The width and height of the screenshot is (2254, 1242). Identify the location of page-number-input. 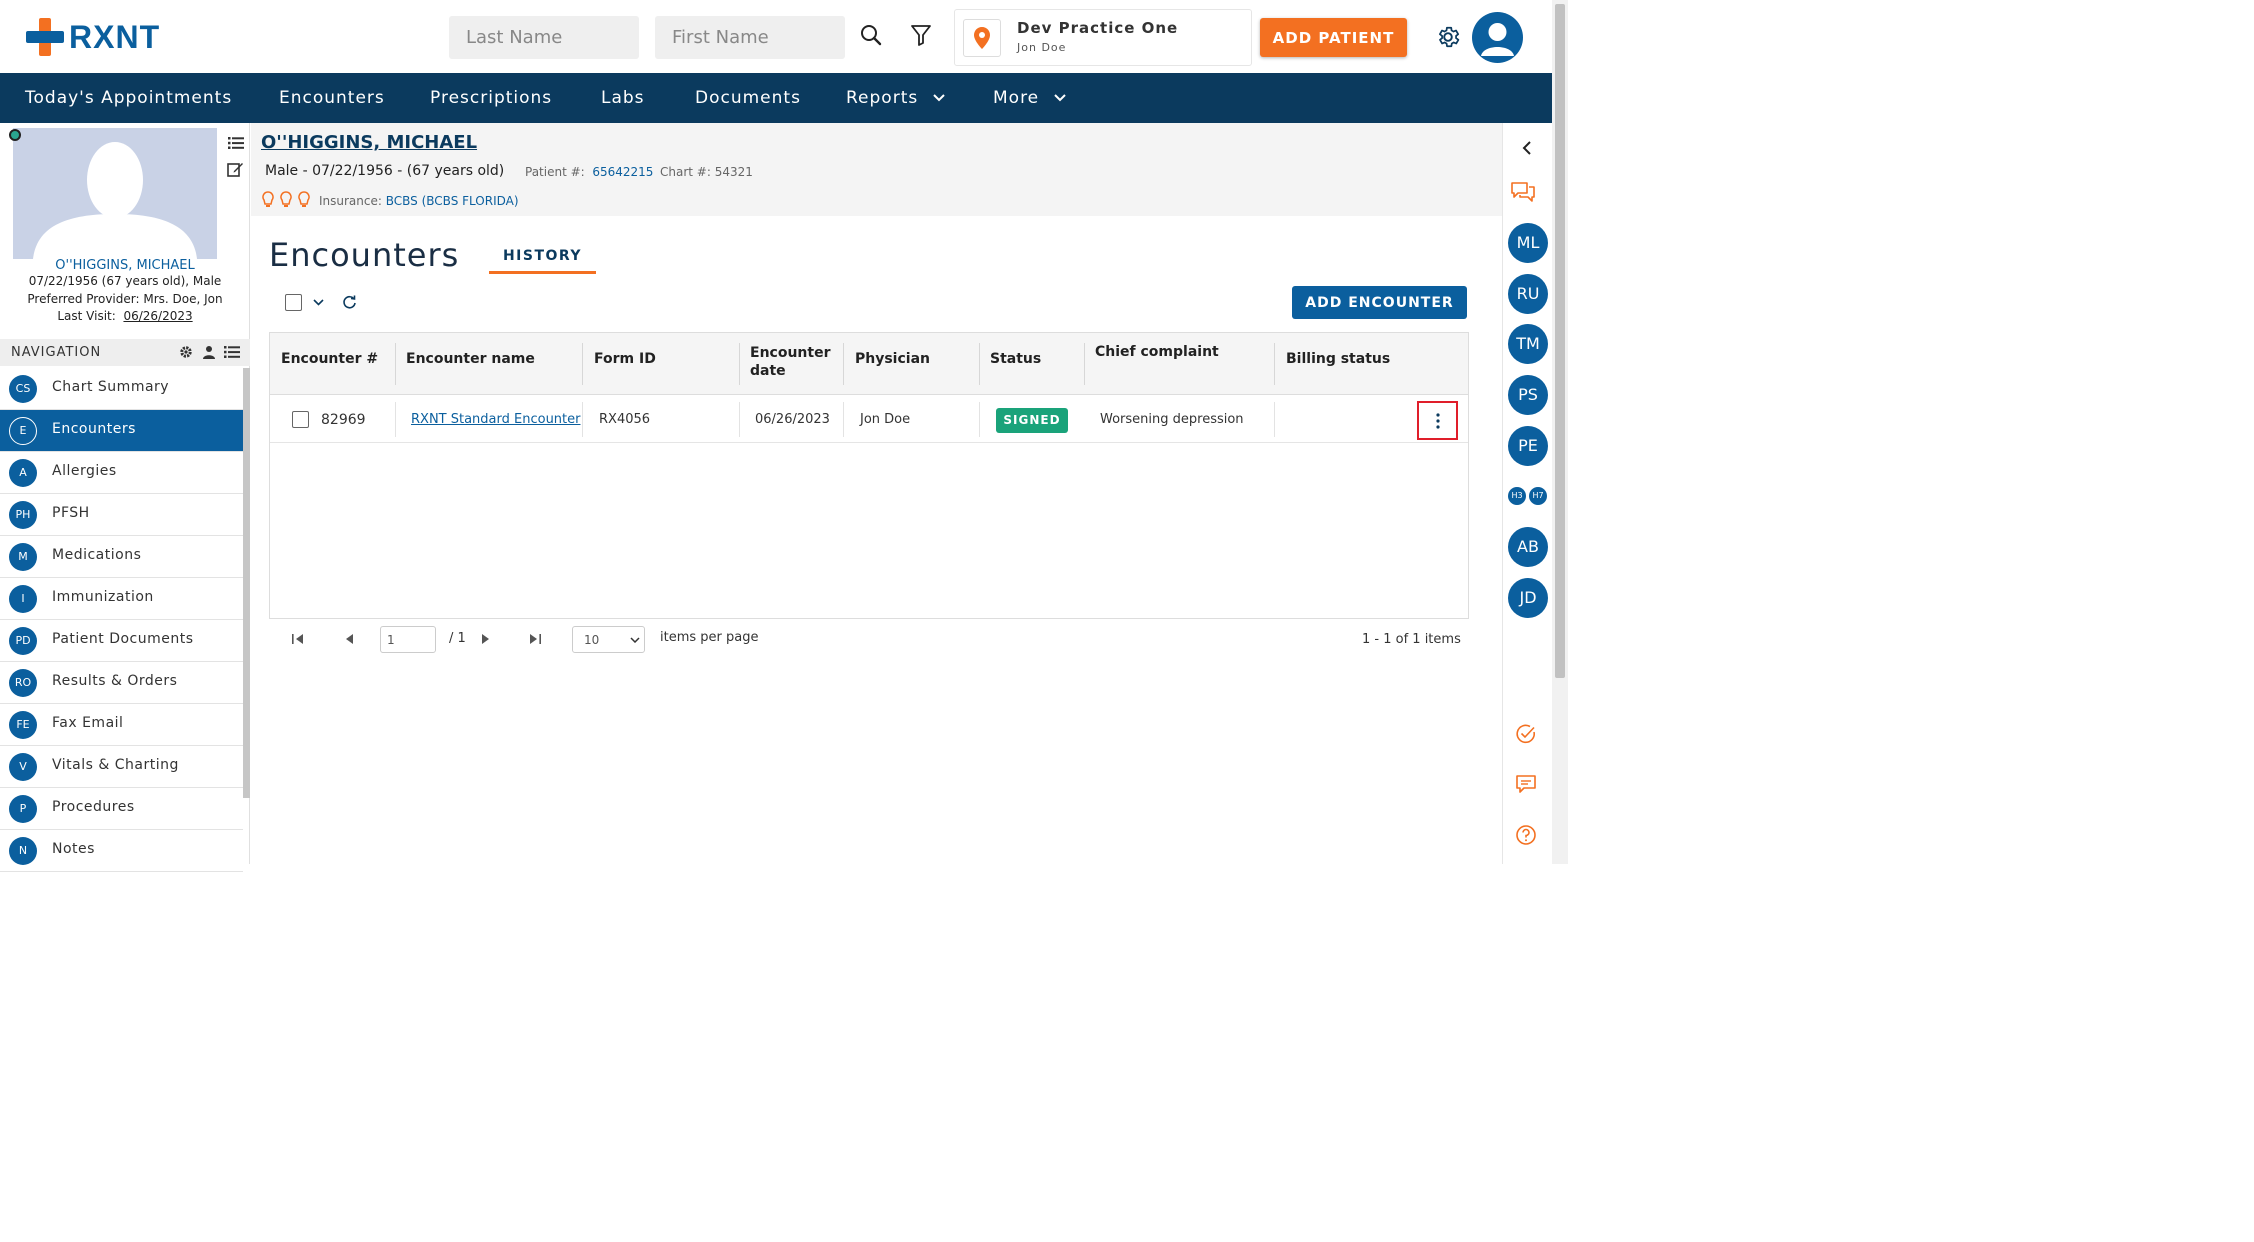
(408, 639).